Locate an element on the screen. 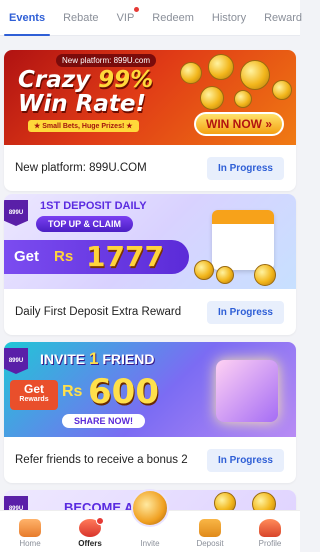 The width and height of the screenshot is (320, 552). nav-invite: Invite is located at coordinates (150, 518).